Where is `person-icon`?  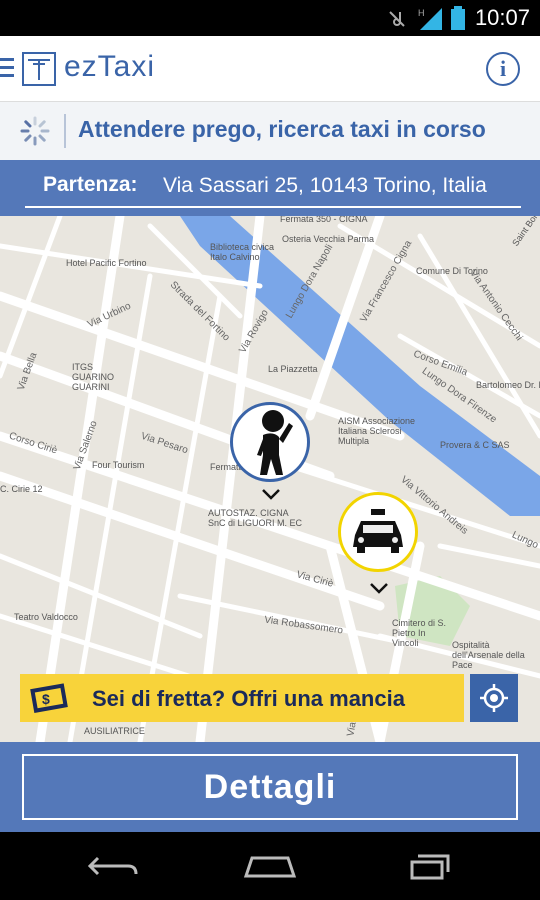 person-icon is located at coordinates (275, 442).